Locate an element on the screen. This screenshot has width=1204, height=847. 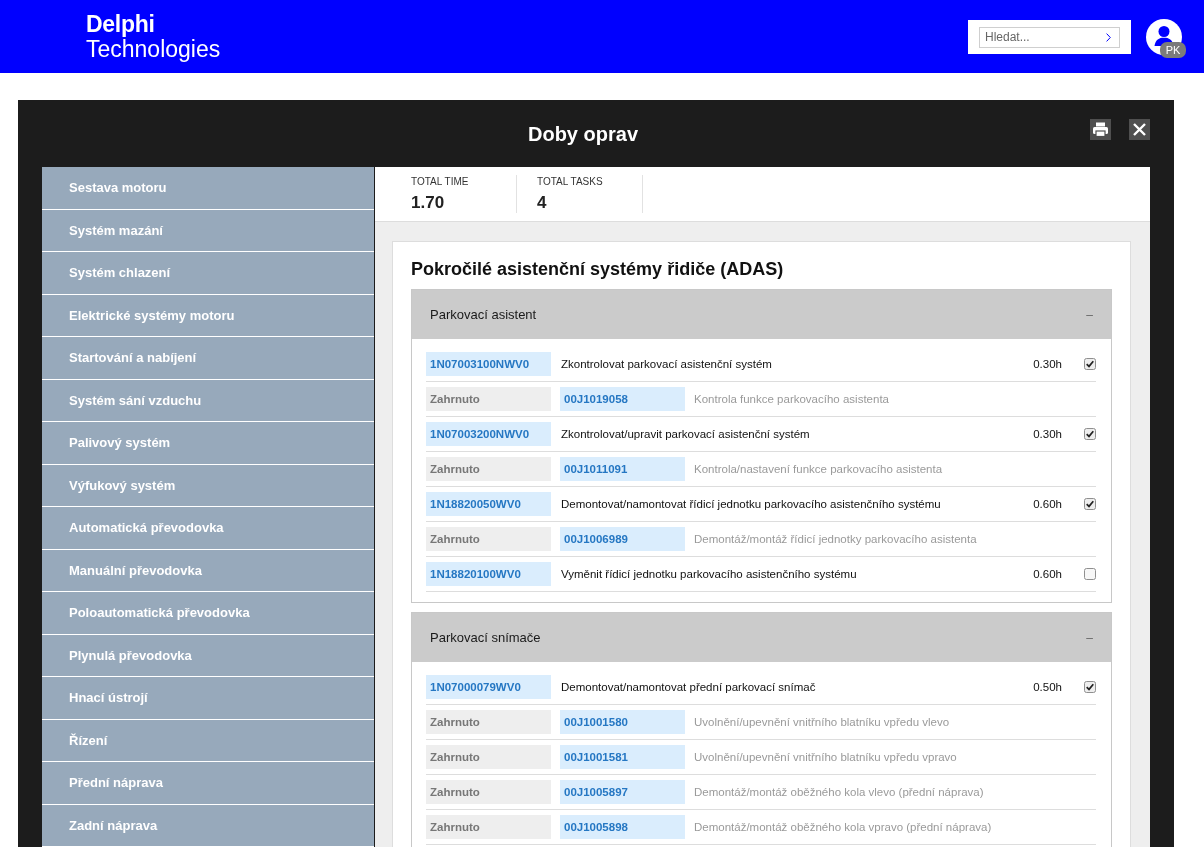
section-title: Parkovací snímače is located at coordinates (485, 637).